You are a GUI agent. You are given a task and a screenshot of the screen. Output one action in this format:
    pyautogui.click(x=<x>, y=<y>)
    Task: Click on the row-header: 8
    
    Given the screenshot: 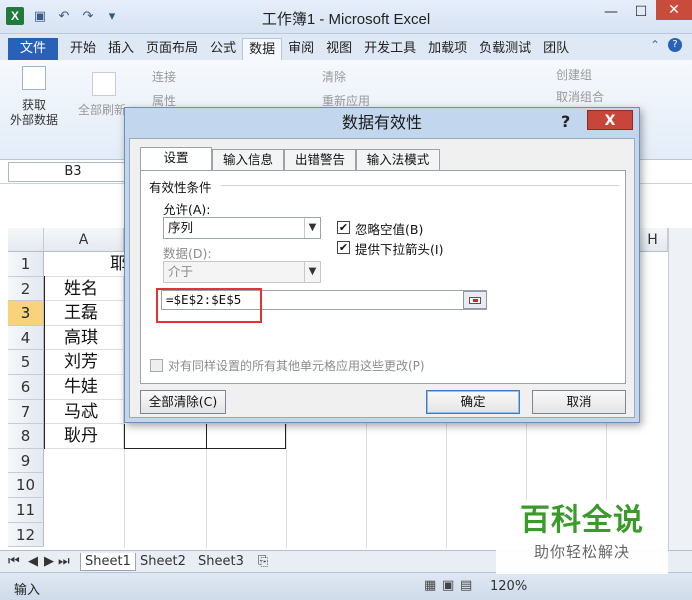 What is the action you would take?
    pyautogui.click(x=26, y=436)
    